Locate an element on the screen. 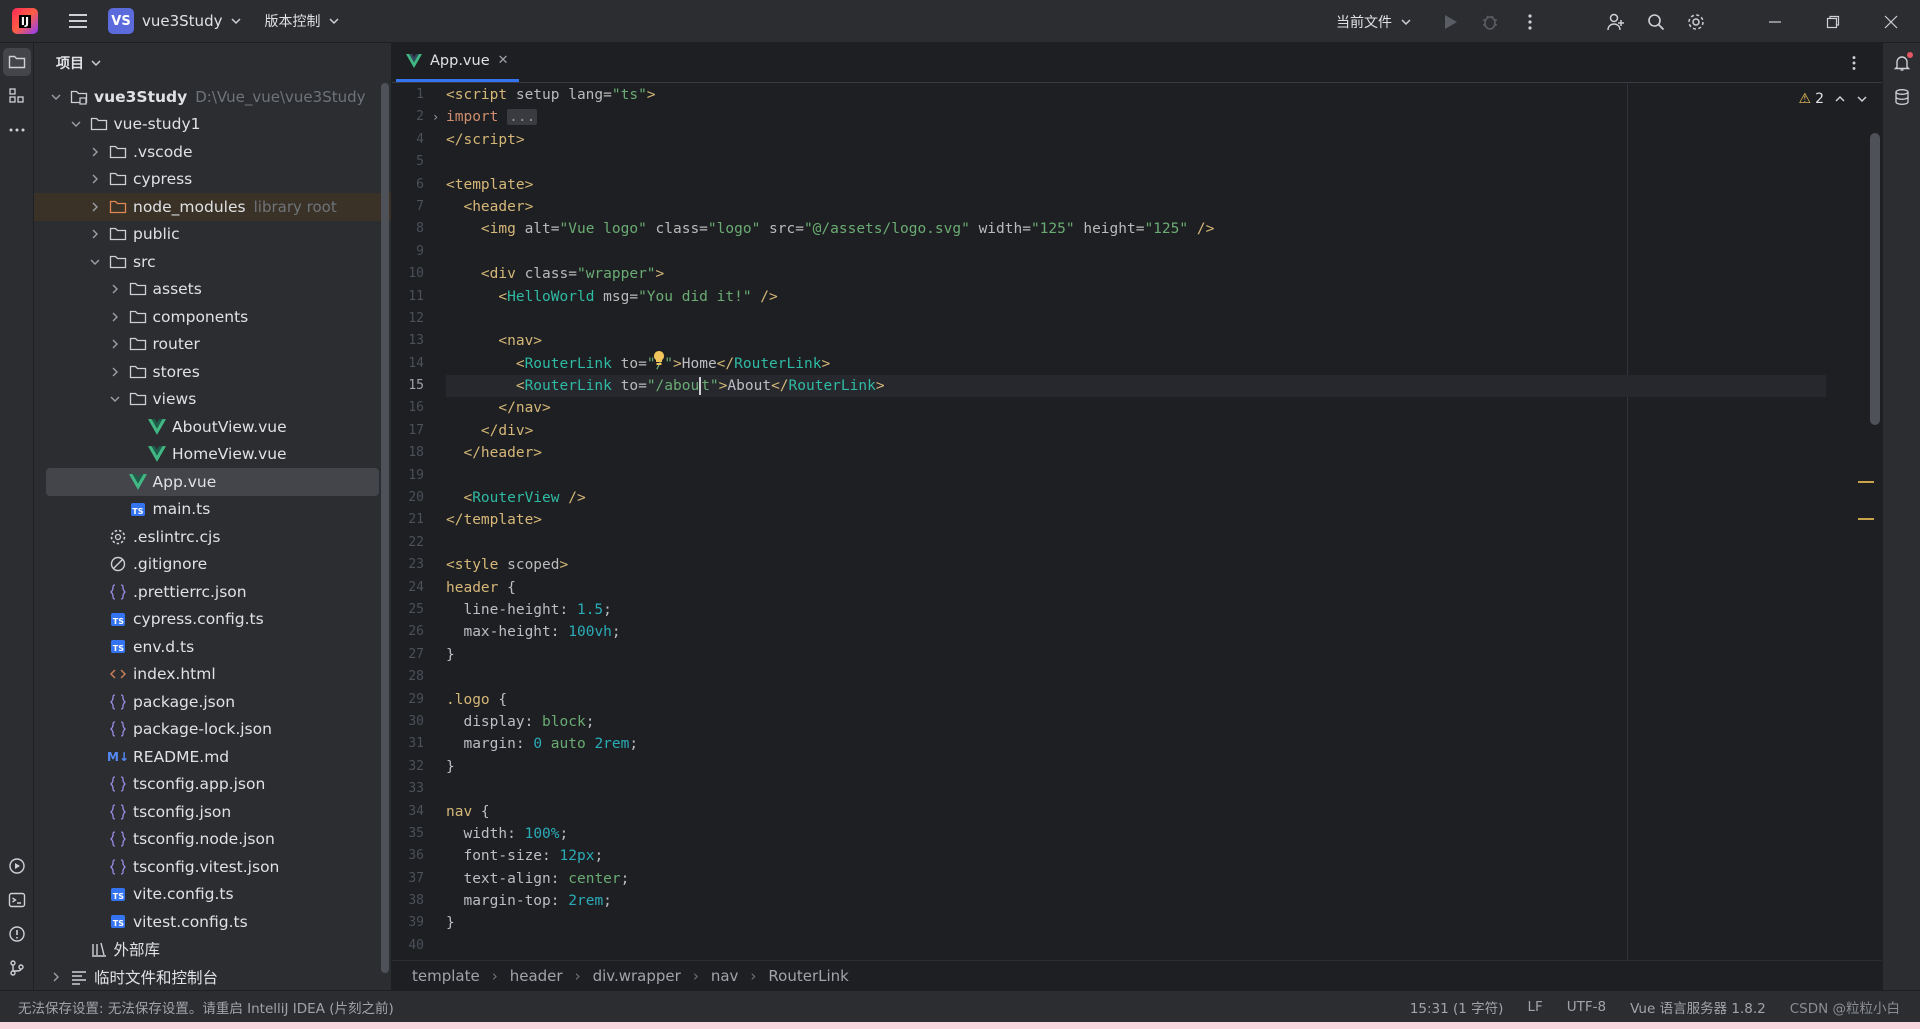 This screenshot has width=1920, height=1029. tree-item: package.json is located at coordinates (212, 702).